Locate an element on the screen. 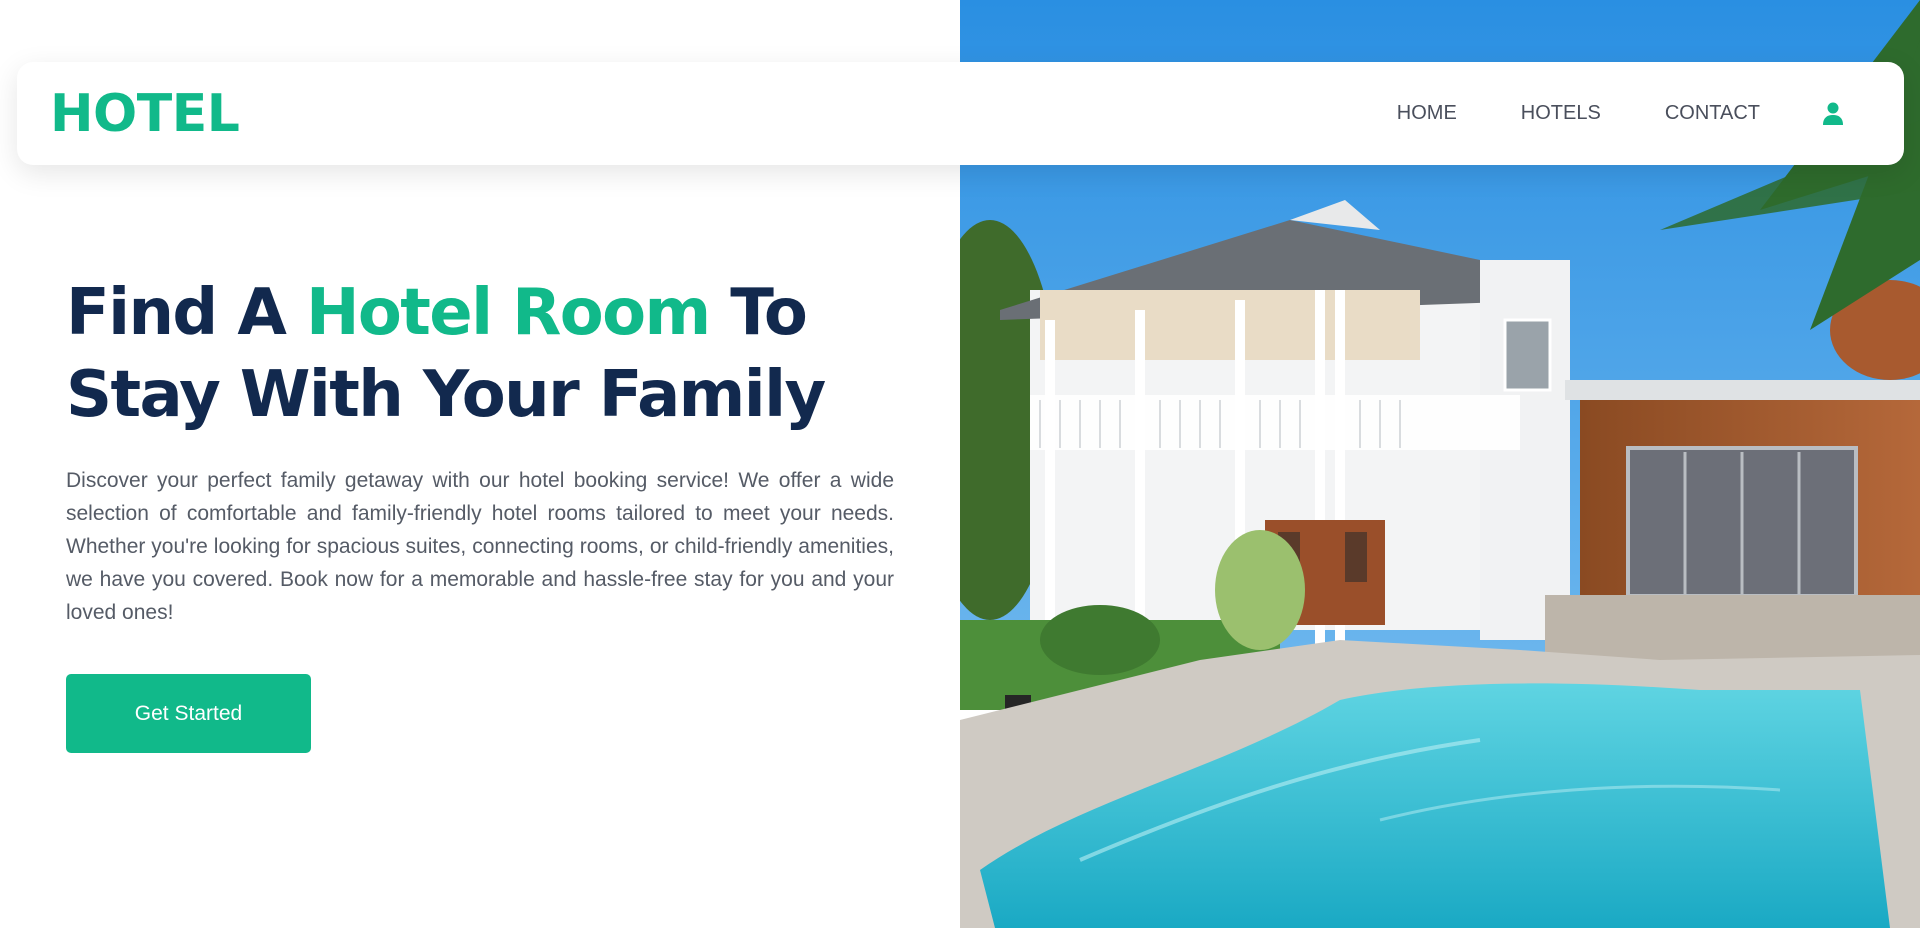 This screenshot has width=1920, height=928. nav-link-contact: CONTACT is located at coordinates (1712, 113).